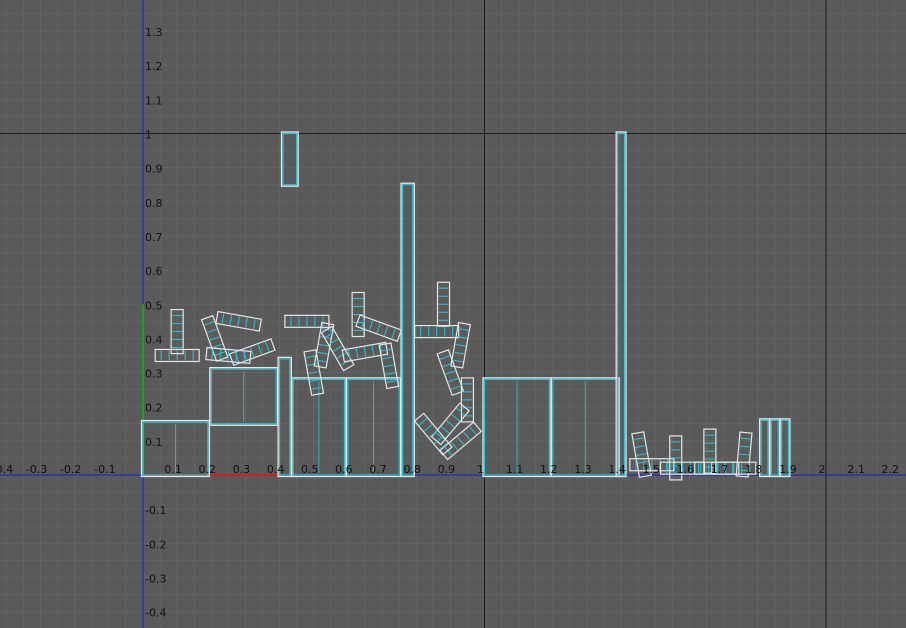 The width and height of the screenshot is (906, 628). I want to click on v-tick-label: 1.3, so click(154, 32).